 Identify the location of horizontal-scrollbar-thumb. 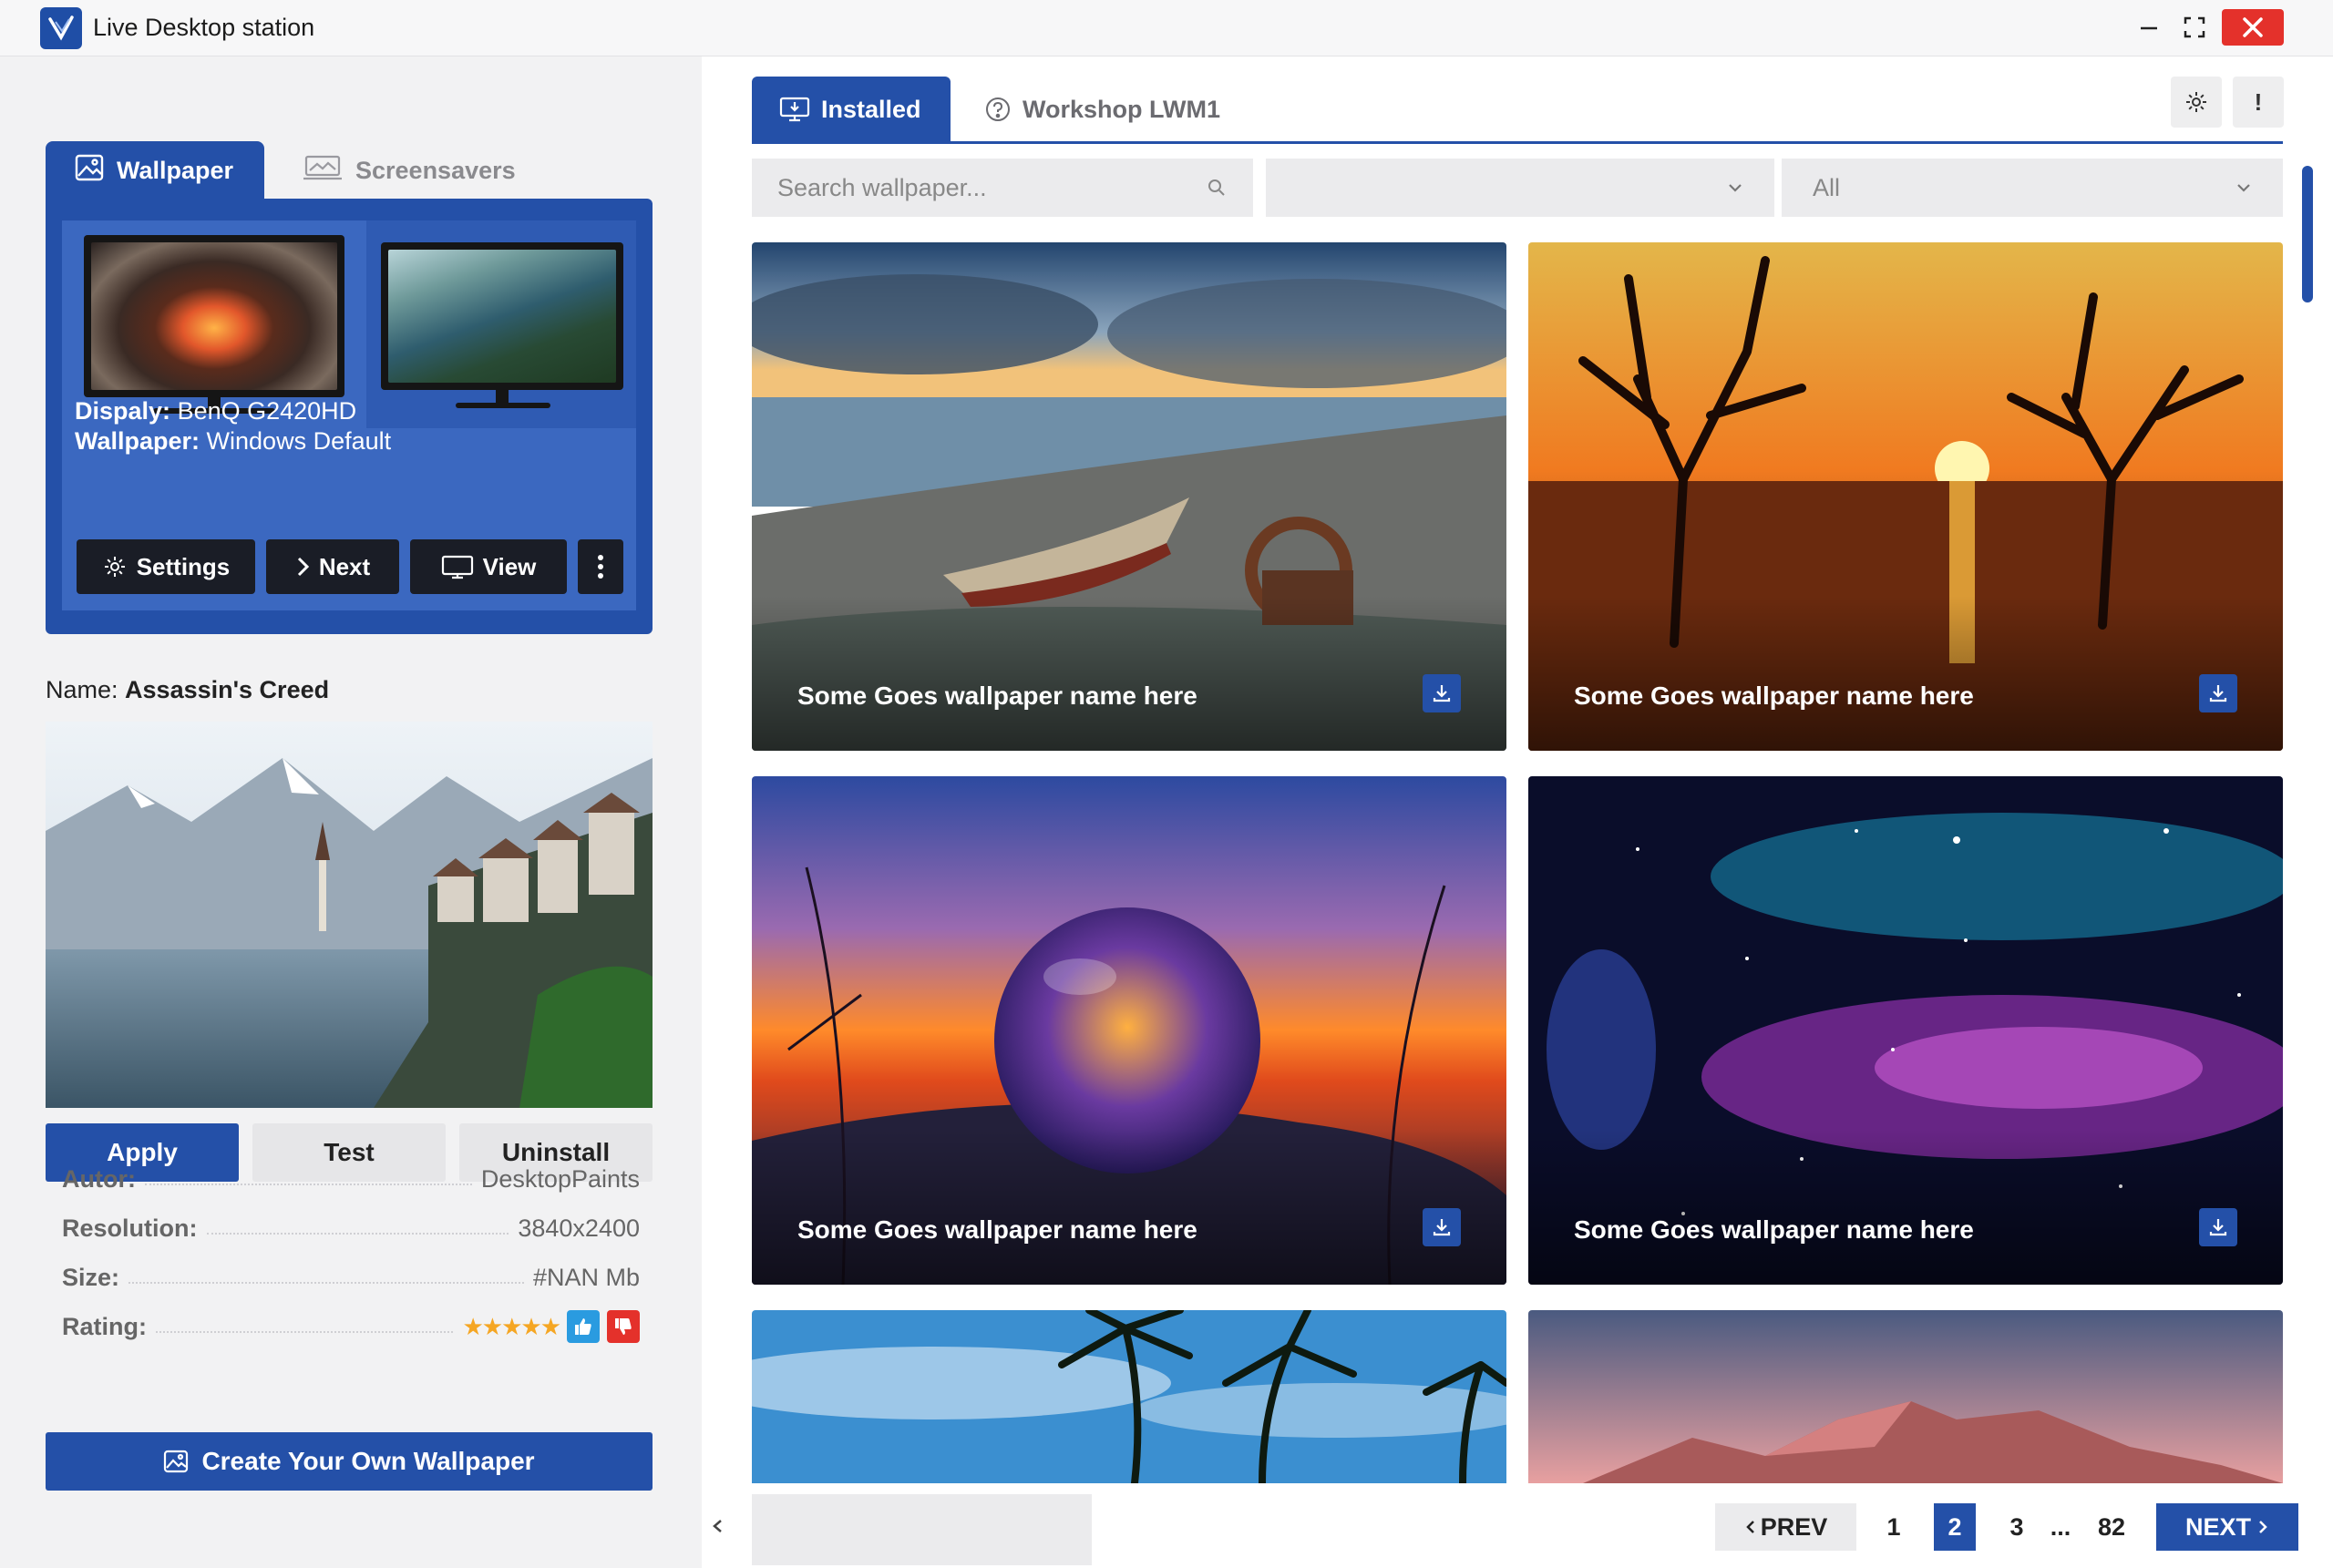
(922, 1529).